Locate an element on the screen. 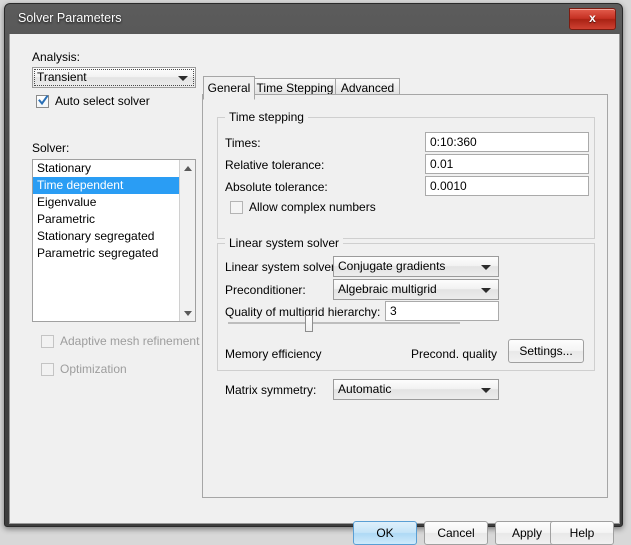 Image resolution: width=631 pixels, height=545 pixels. absolute-tolerance-label: Absolute tolerance: is located at coordinates (276, 187).